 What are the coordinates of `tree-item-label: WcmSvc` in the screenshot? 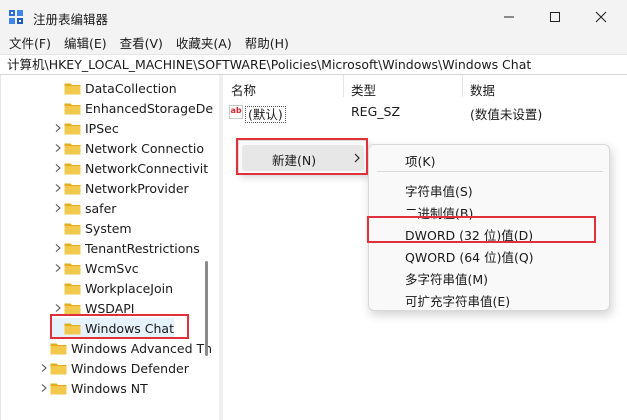 It's located at (112, 268).